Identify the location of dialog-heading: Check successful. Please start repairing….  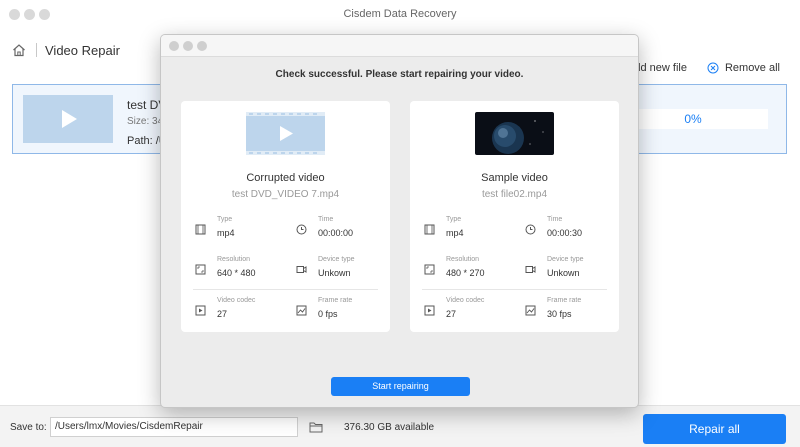
(399, 74).